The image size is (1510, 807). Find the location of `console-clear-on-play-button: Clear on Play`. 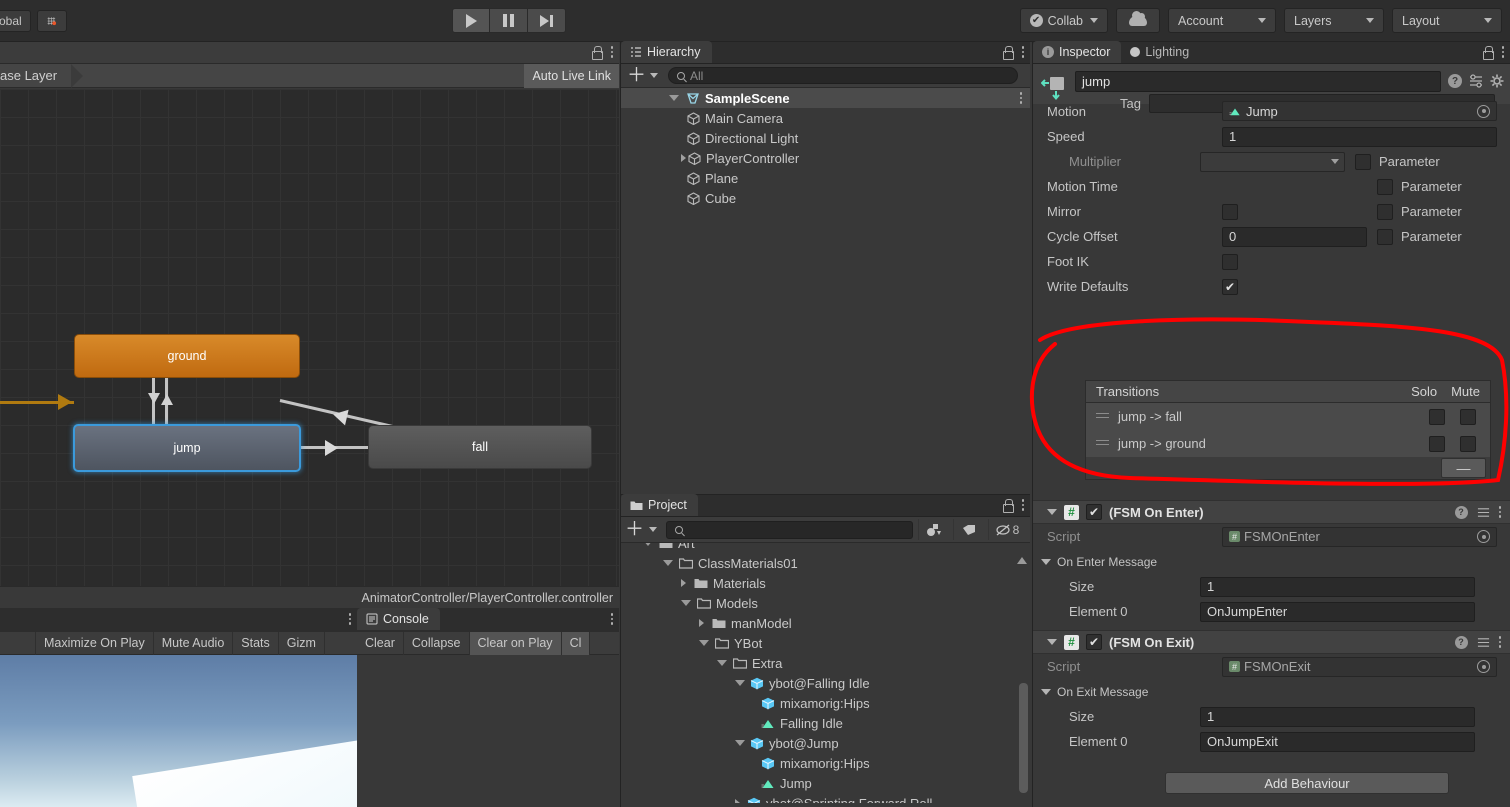

console-clear-on-play-button: Clear on Play is located at coordinates (515, 643).